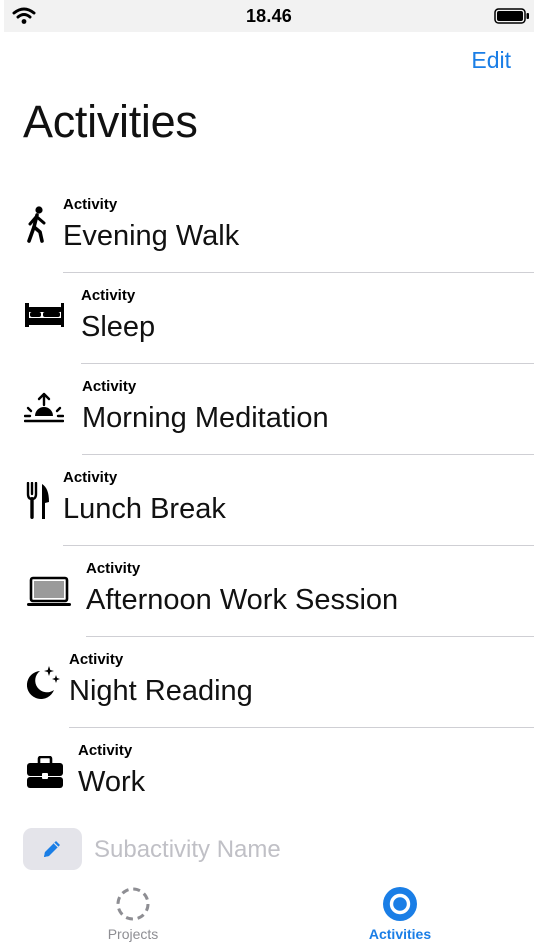  I want to click on activity-row-night-reading: Activity Night Reading, so click(267, 682).